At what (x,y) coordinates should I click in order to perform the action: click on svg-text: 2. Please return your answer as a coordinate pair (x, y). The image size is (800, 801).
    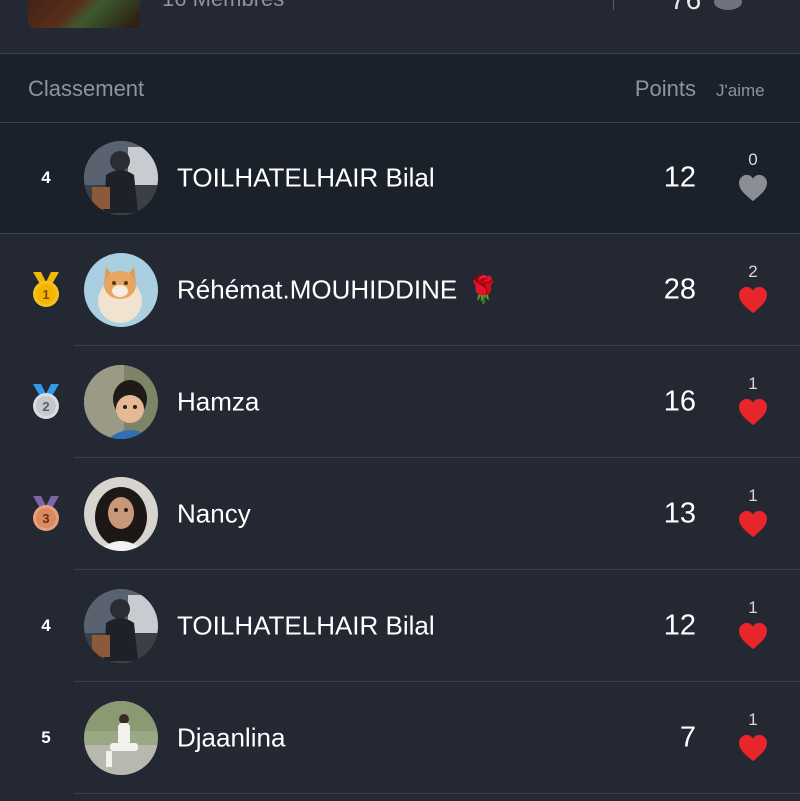
    Looking at the image, I should click on (45, 406).